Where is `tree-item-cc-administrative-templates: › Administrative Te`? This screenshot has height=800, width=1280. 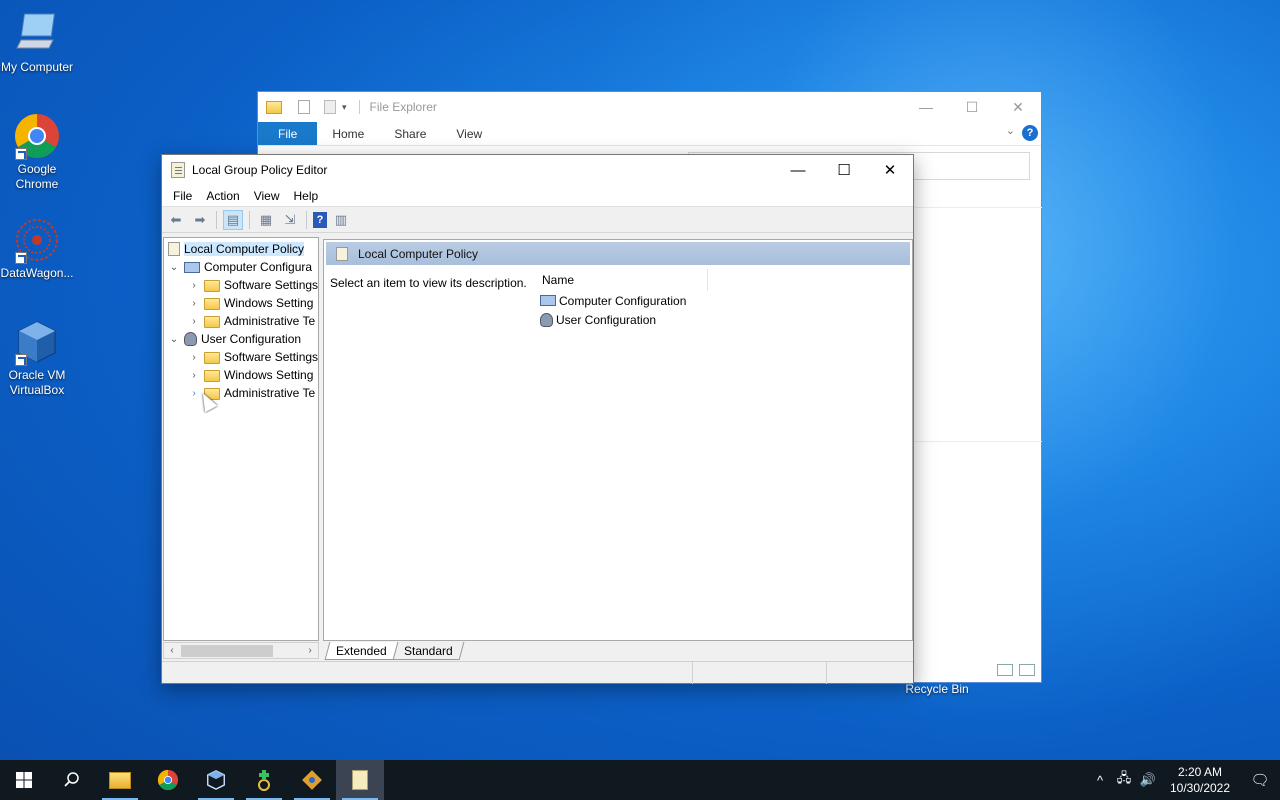 tree-item-cc-administrative-templates: › Administrative Te is located at coordinates (251, 321).